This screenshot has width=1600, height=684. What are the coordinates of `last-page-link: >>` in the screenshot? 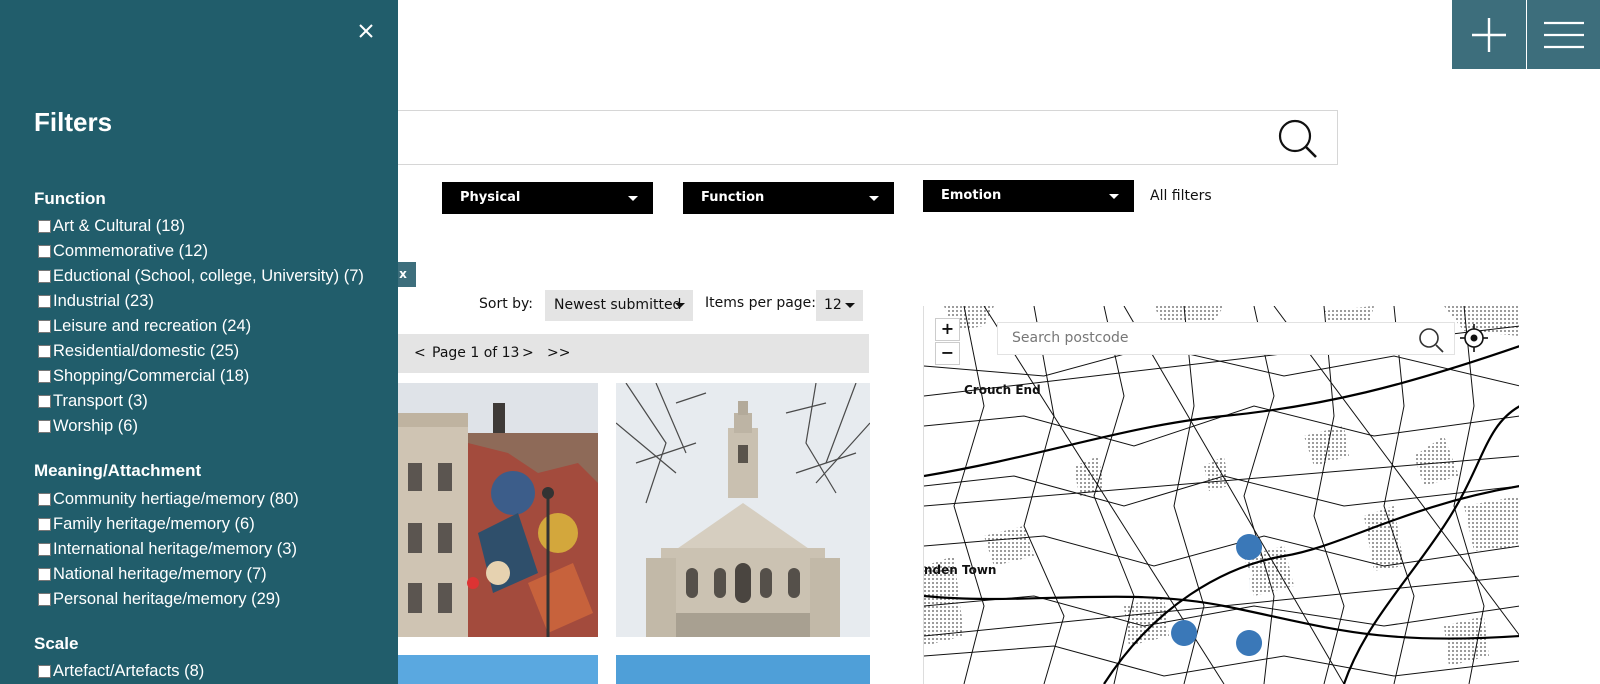 It's located at (558, 353).